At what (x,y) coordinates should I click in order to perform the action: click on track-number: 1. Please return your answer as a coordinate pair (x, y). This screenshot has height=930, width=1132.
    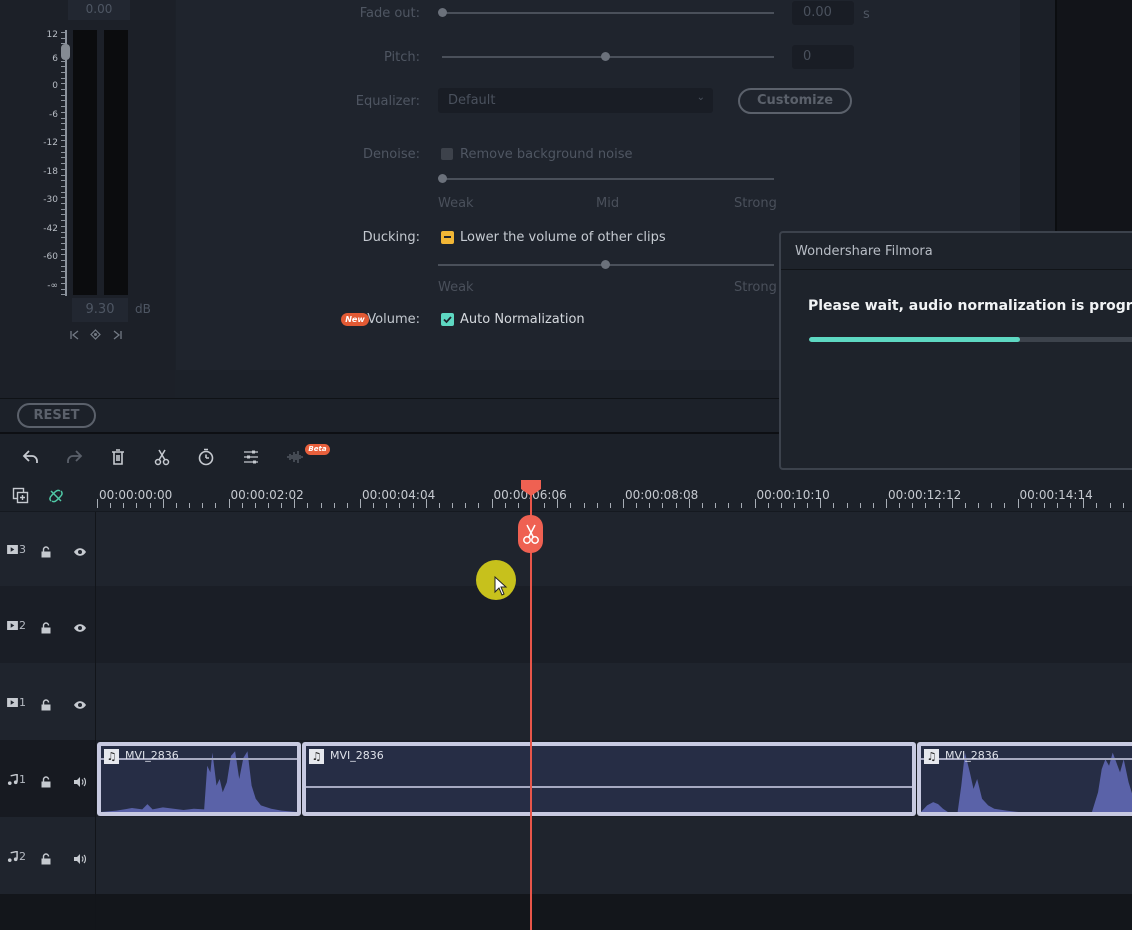
    Looking at the image, I should click on (22, 702).